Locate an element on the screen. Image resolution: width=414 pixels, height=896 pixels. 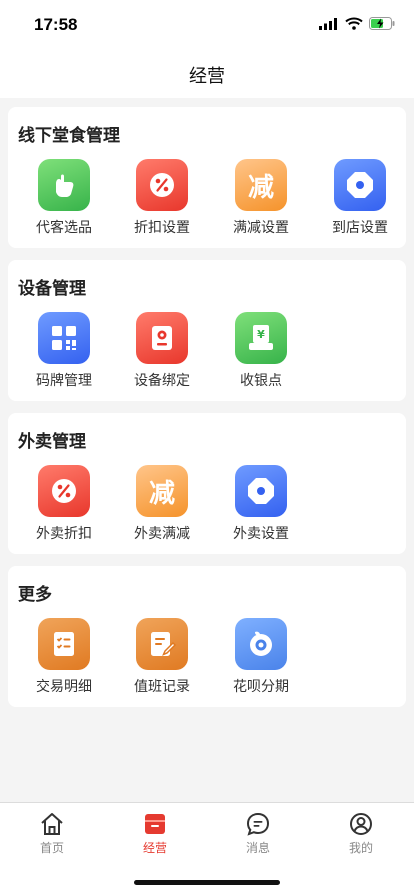
tile-label: 满减设置 is located at coordinates (261, 228).